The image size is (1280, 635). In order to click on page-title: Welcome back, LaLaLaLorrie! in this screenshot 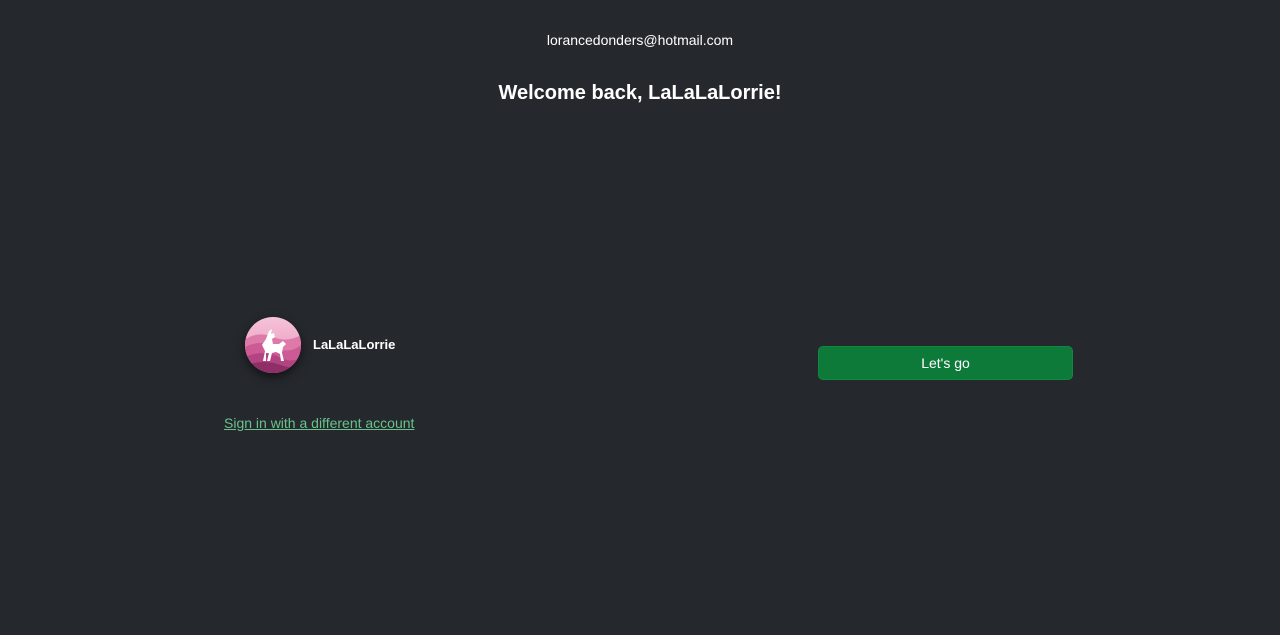, I will do `click(640, 93)`.